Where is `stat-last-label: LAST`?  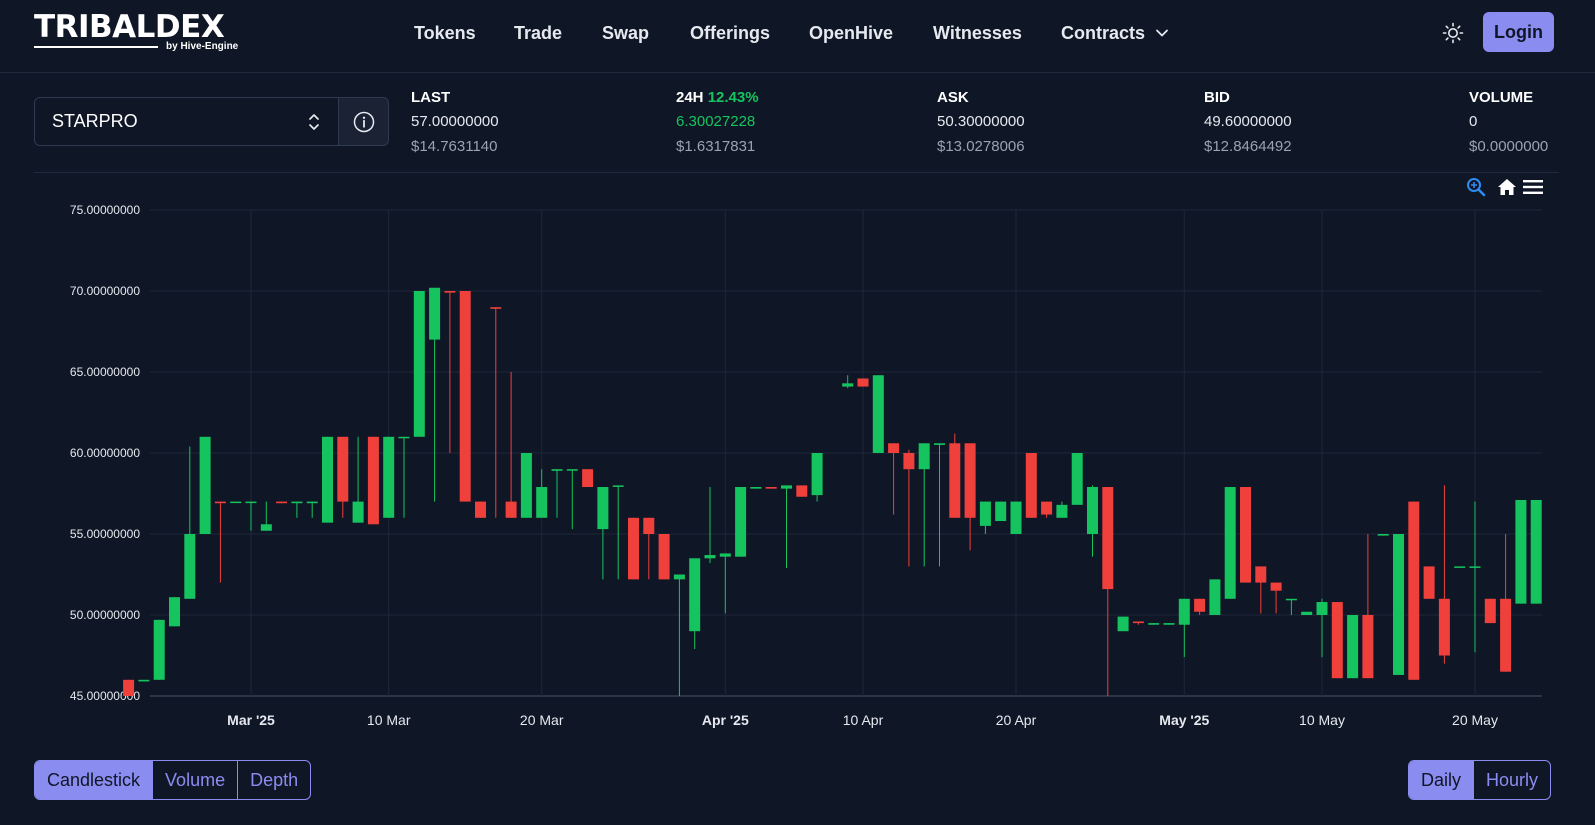 stat-last-label: LAST is located at coordinates (431, 97).